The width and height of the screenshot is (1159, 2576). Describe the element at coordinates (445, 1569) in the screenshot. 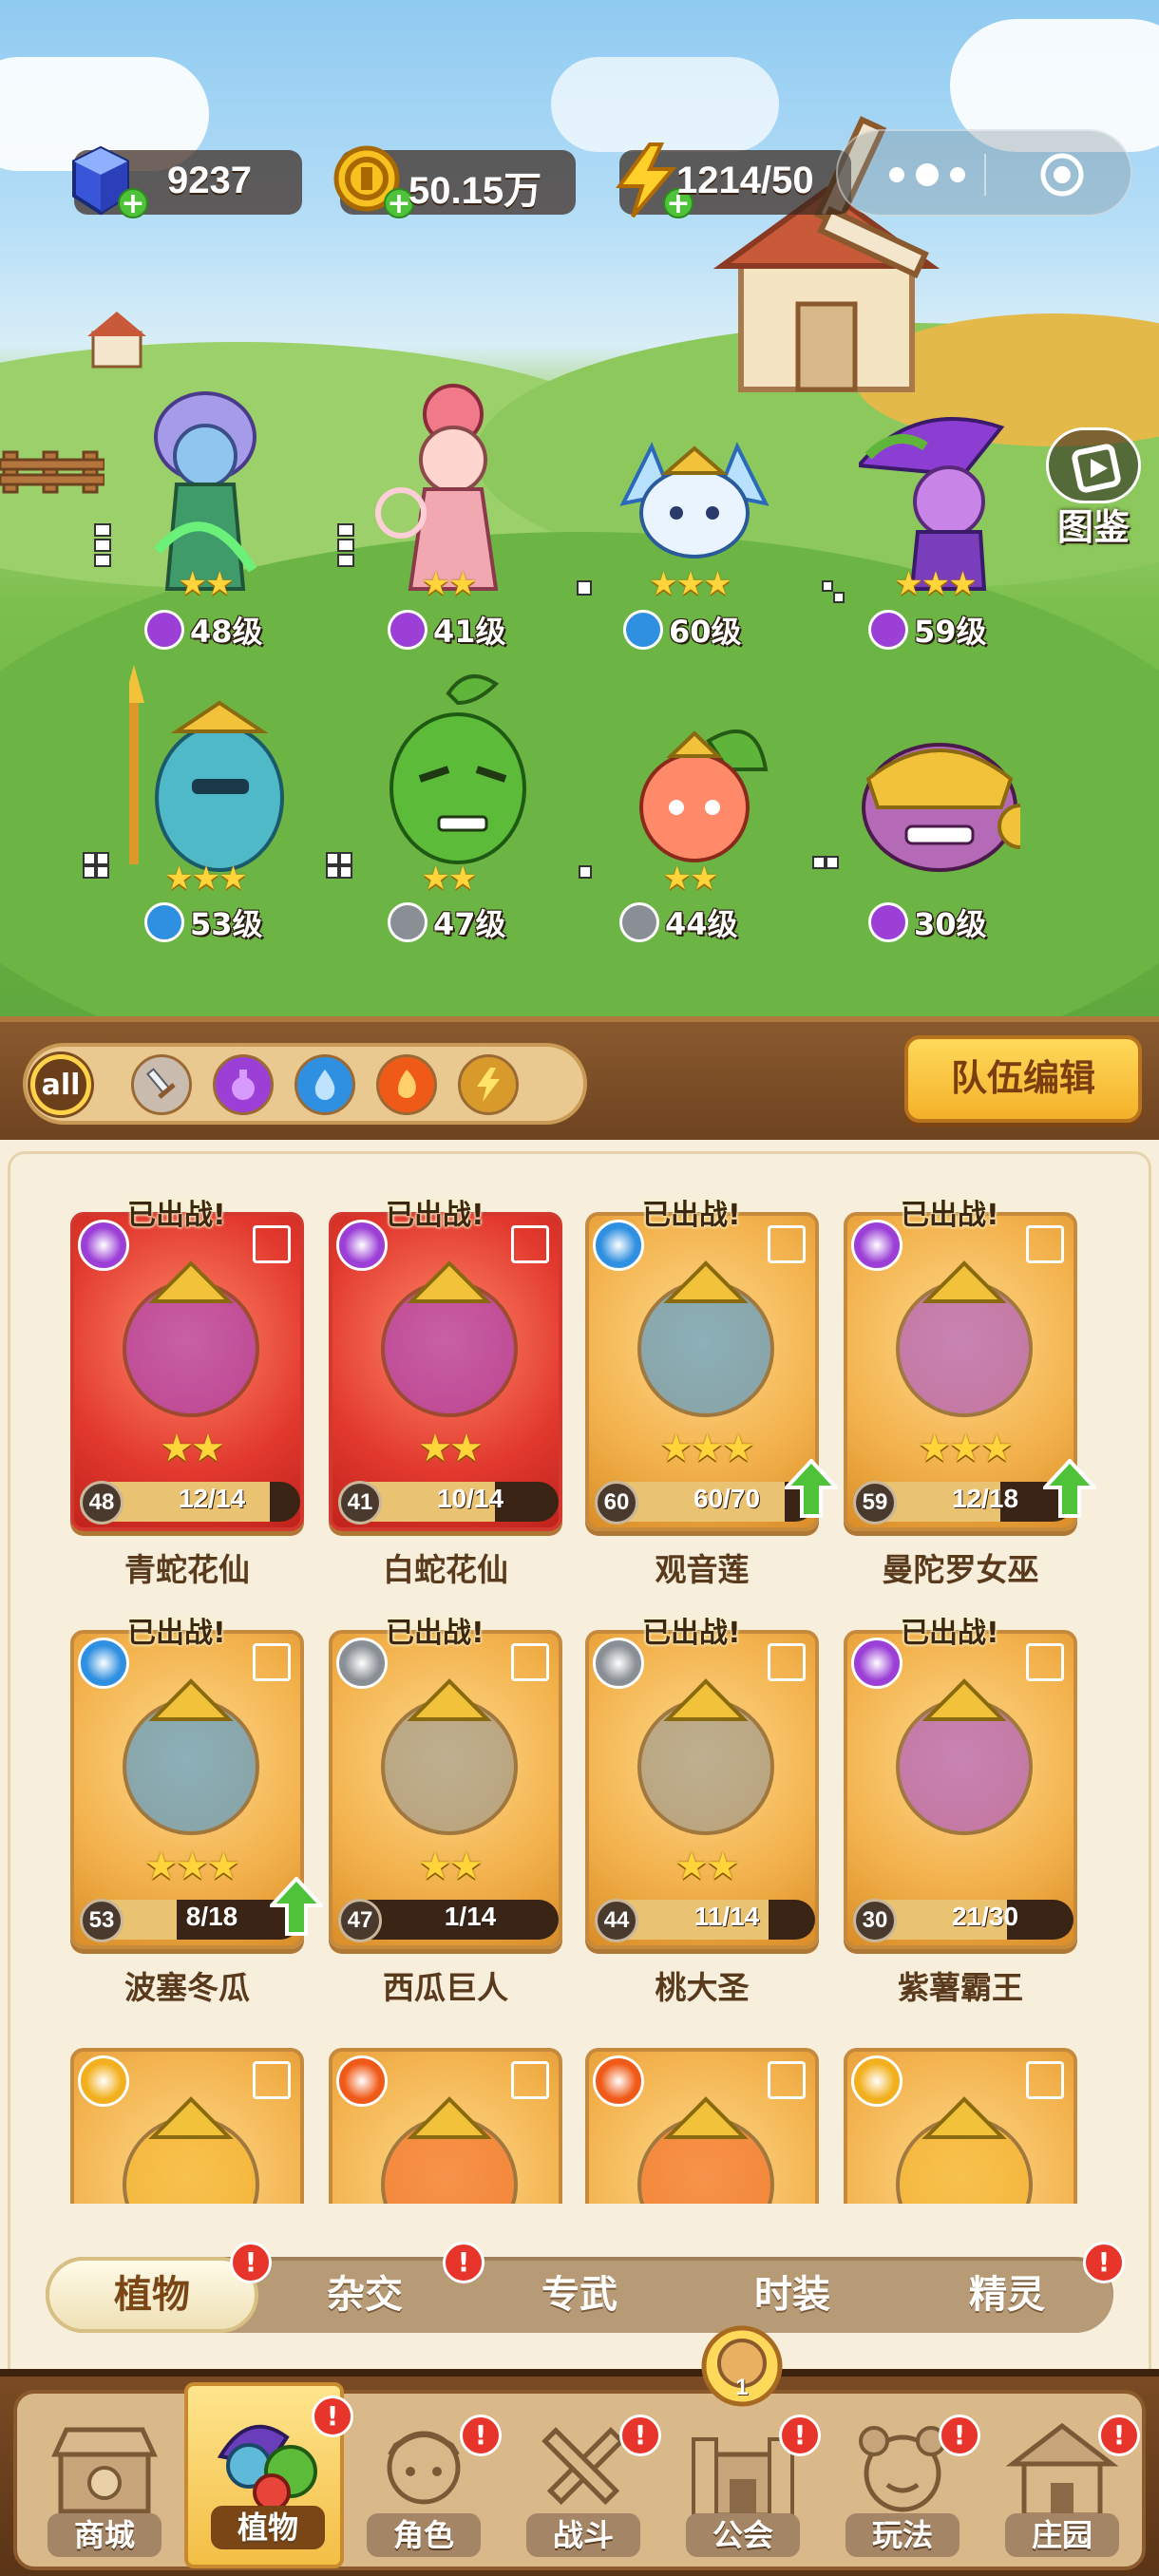

I see `card-name: 白蛇花仙` at that location.